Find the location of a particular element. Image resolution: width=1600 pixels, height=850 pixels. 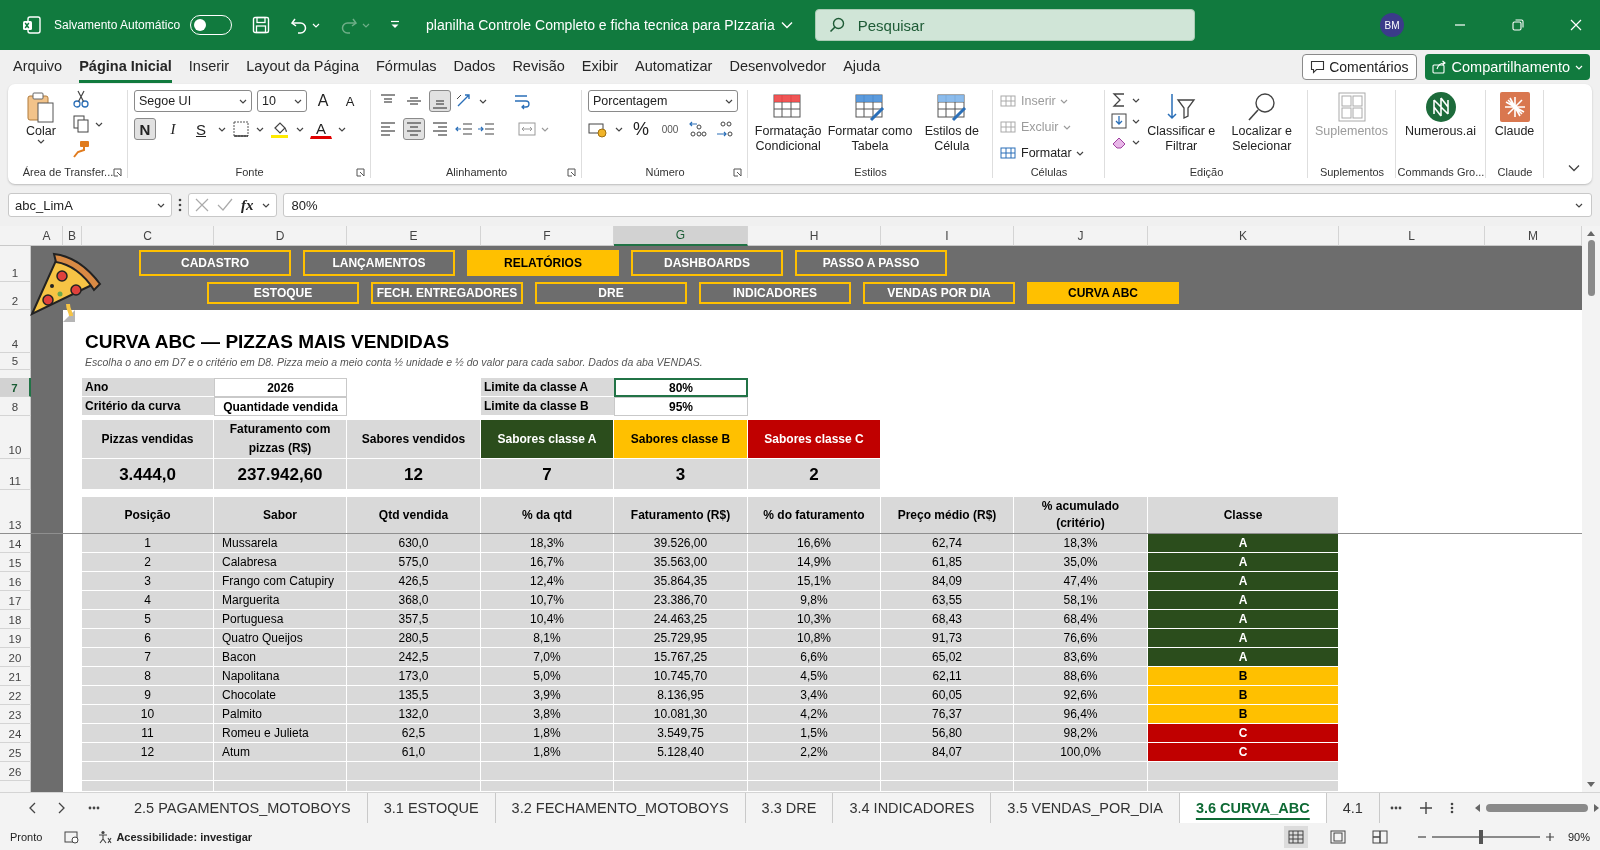

page-layout-icon is located at coordinates (1337, 836).